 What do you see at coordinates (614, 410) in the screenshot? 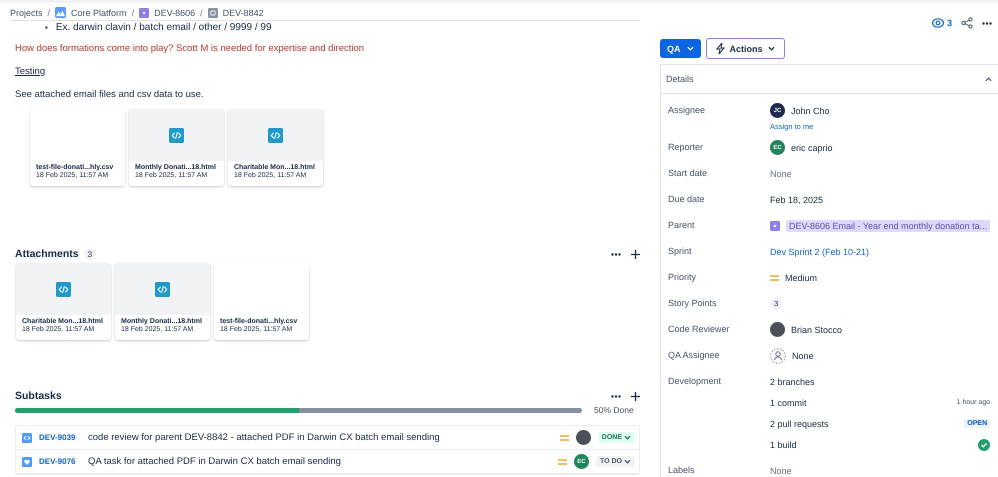
I see `progress-label: 50% Done` at bounding box center [614, 410].